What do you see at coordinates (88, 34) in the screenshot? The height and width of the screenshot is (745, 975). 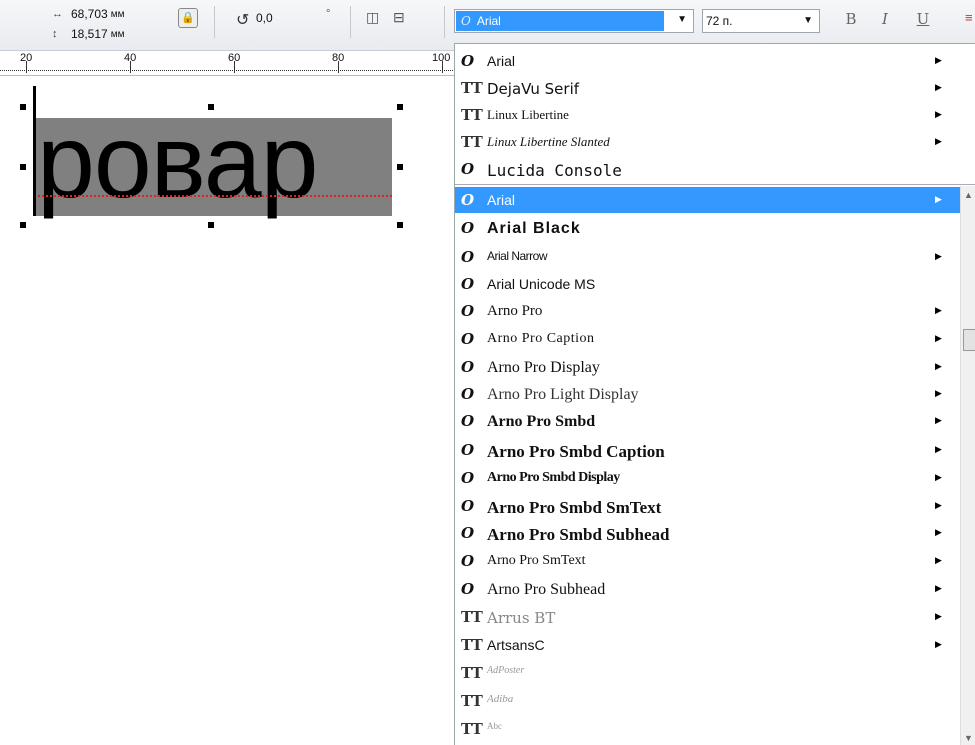 I see `object-height-field: ↕ 18,517 мм` at bounding box center [88, 34].